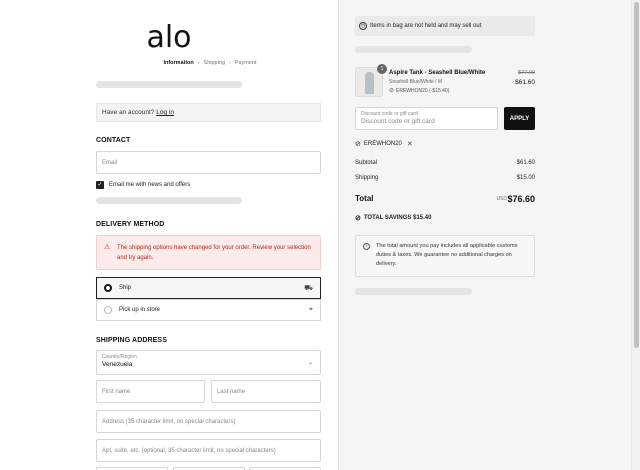 Image resolution: width=640 pixels, height=470 pixels. What do you see at coordinates (364, 198) in the screenshot?
I see `total-label: Total` at bounding box center [364, 198].